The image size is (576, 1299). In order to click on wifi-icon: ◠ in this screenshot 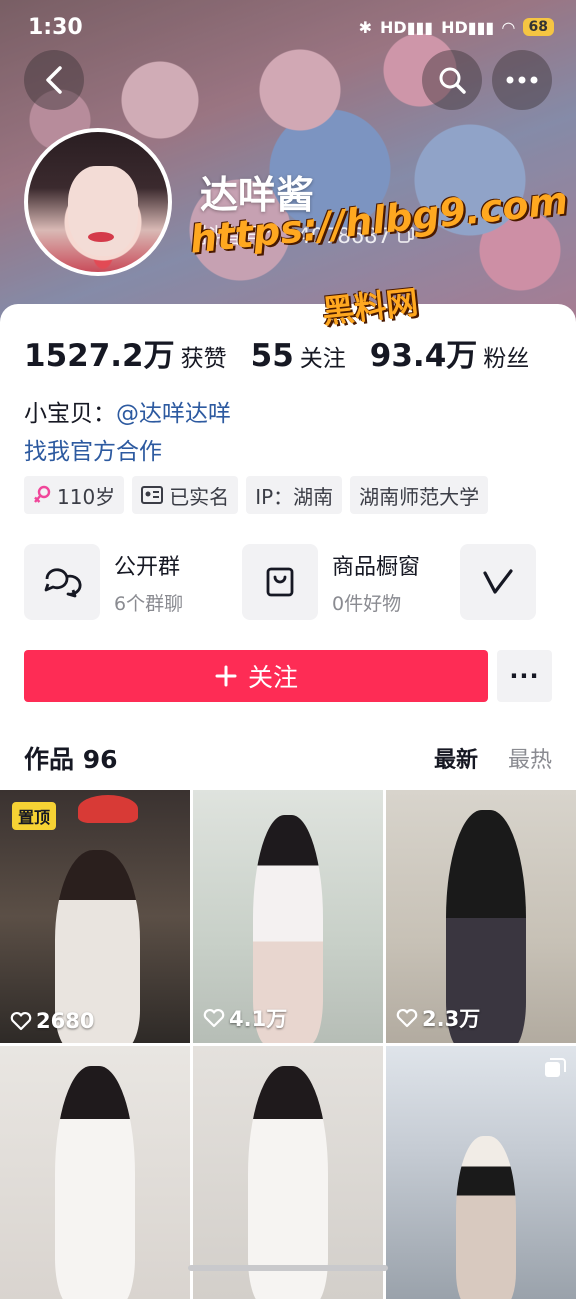, I will do `click(508, 27)`.